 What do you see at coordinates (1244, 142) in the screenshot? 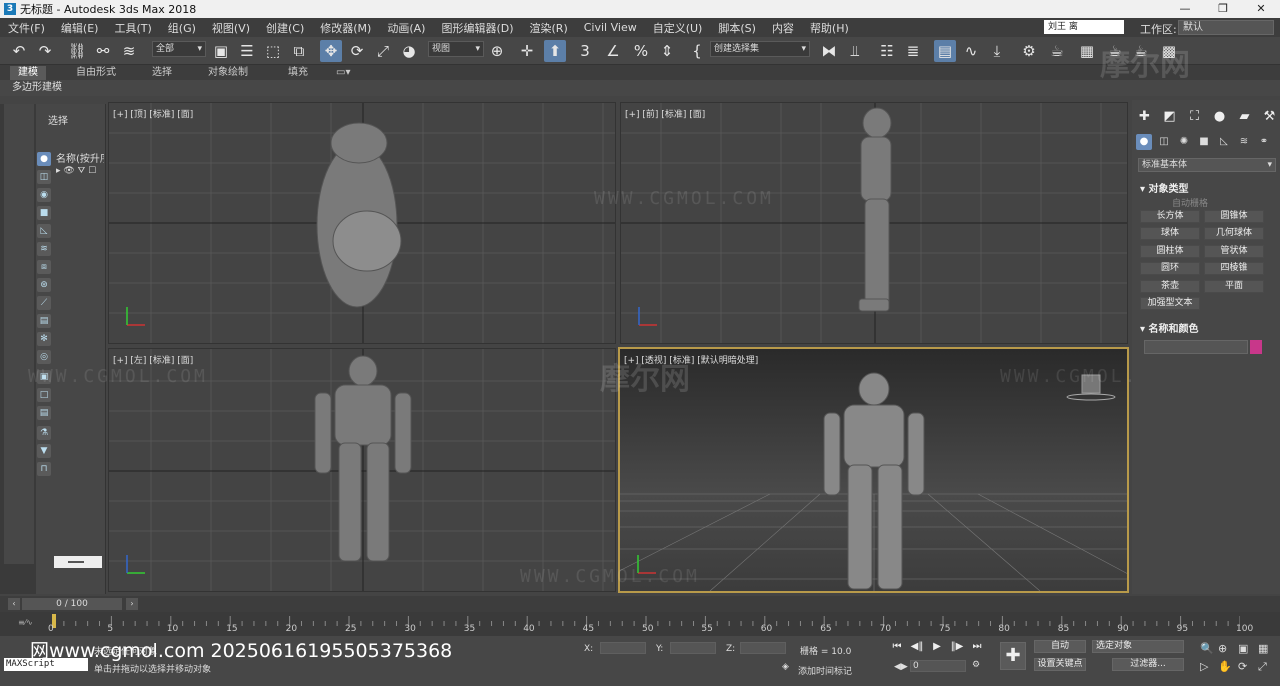
I see `spacewarps-category-icon: ≋` at bounding box center [1244, 142].